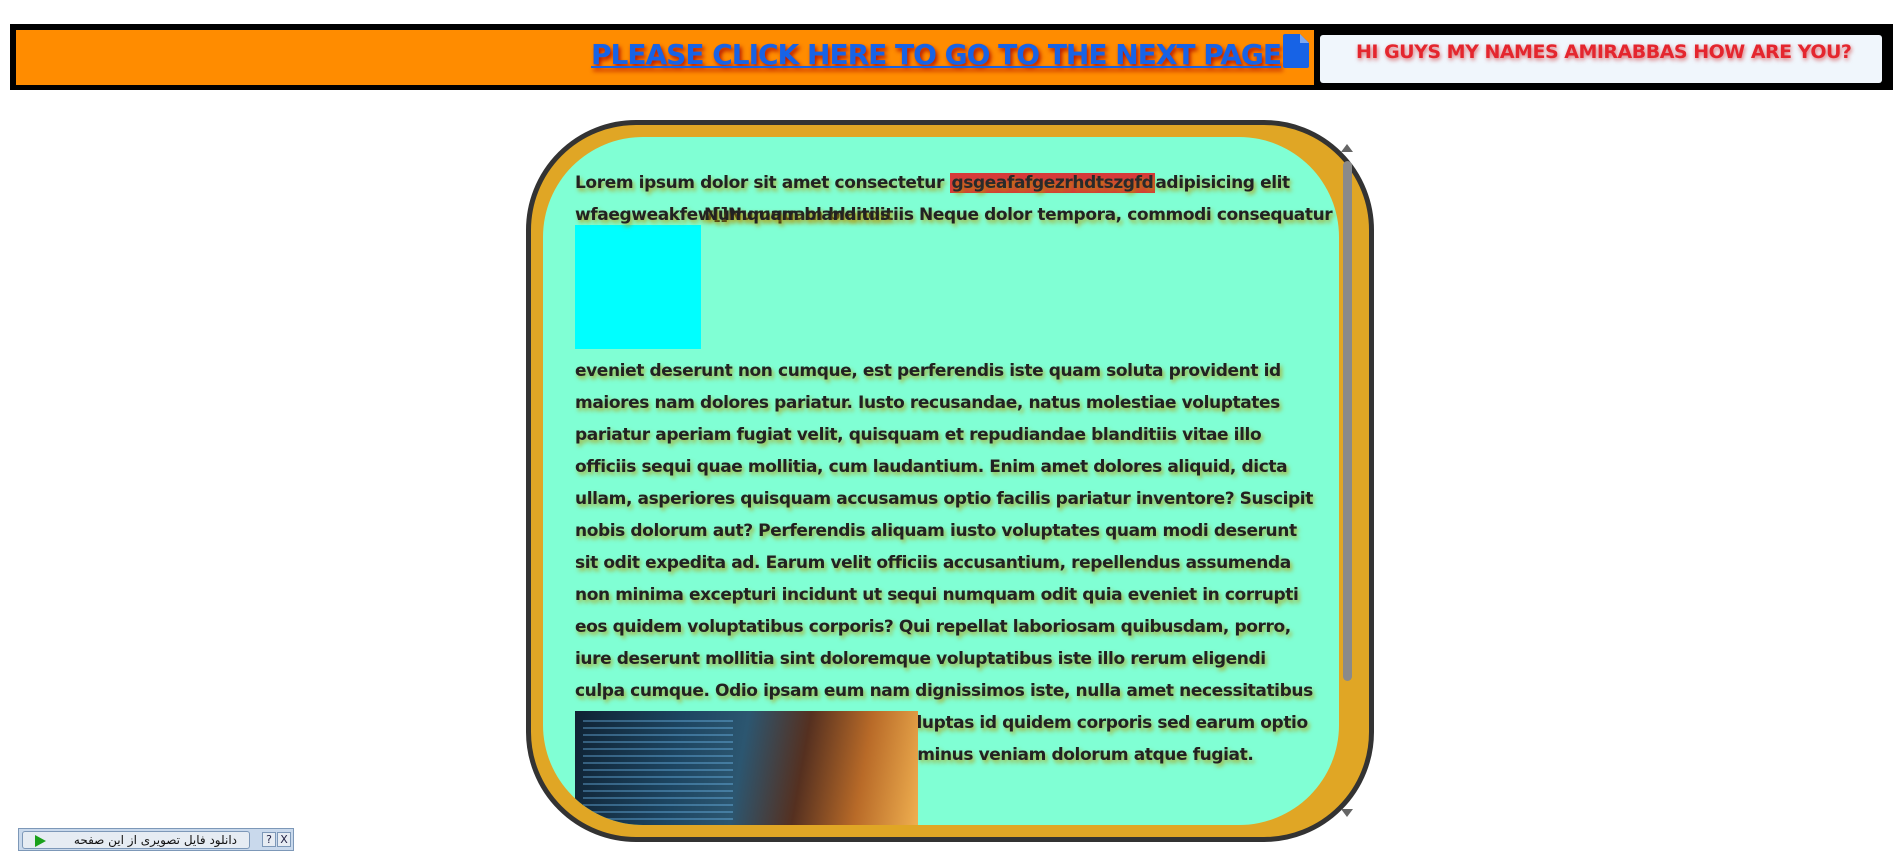 The width and height of the screenshot is (1903, 862). I want to click on scroll-down-arrow-icon, so click(1347, 813).